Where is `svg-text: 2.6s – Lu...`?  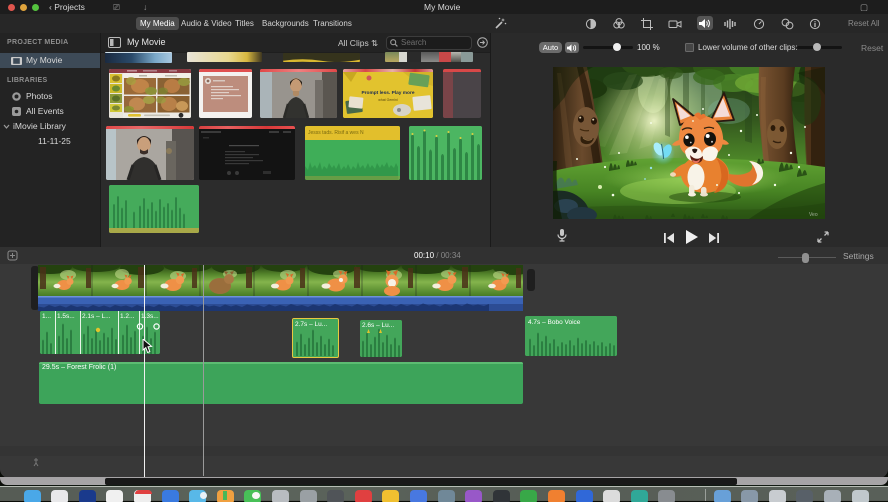 svg-text: 2.6s – Lu... is located at coordinates (378, 325).